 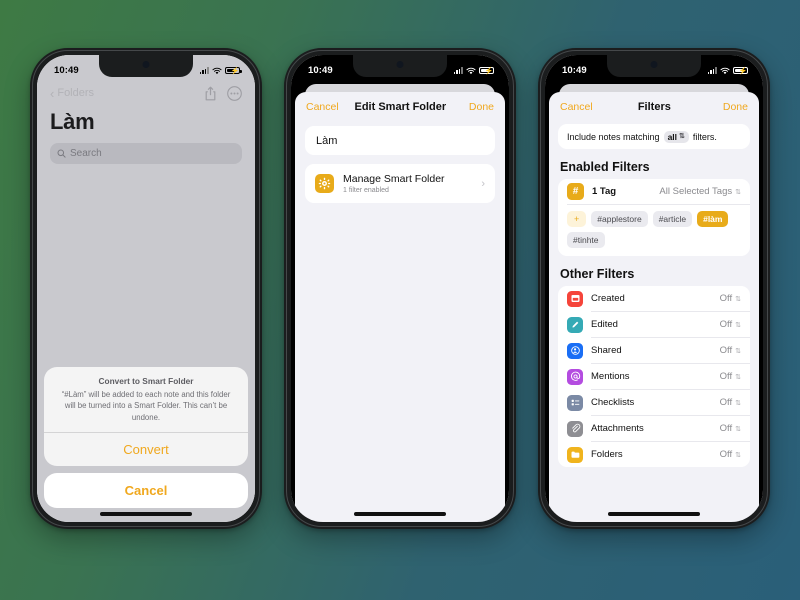 I want to click on filter-label: Attachments, so click(x=617, y=428).